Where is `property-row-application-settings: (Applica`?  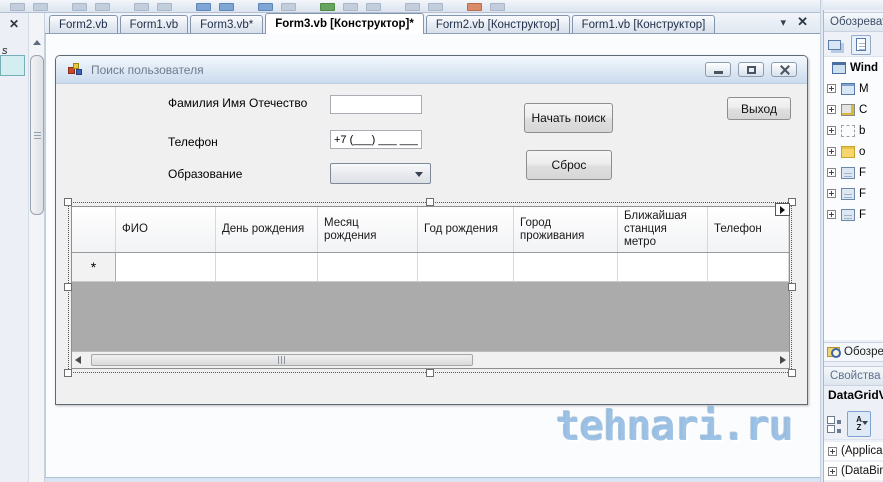
property-row-application-settings: (Applica is located at coordinates (853, 451).